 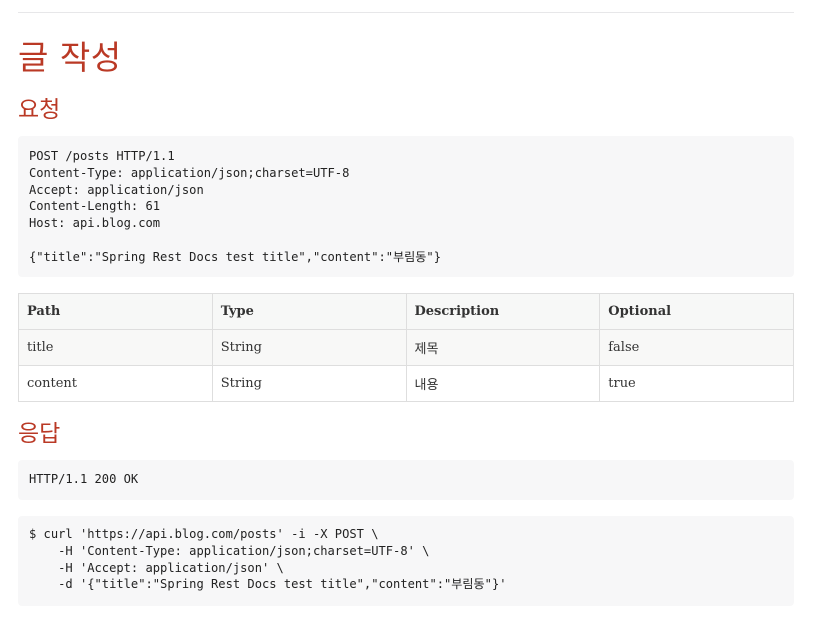 What do you see at coordinates (503, 311) in the screenshot?
I see `column-header-description: Description` at bounding box center [503, 311].